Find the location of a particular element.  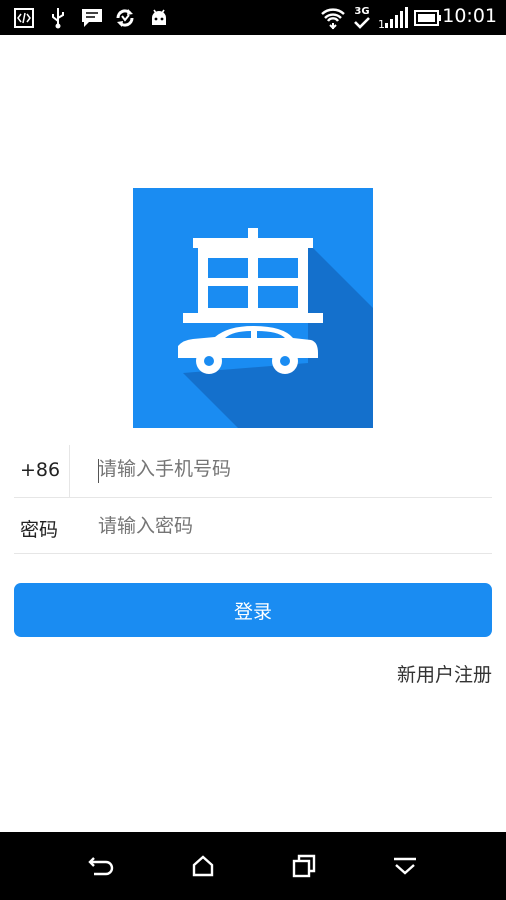

app-logo is located at coordinates (253, 308).